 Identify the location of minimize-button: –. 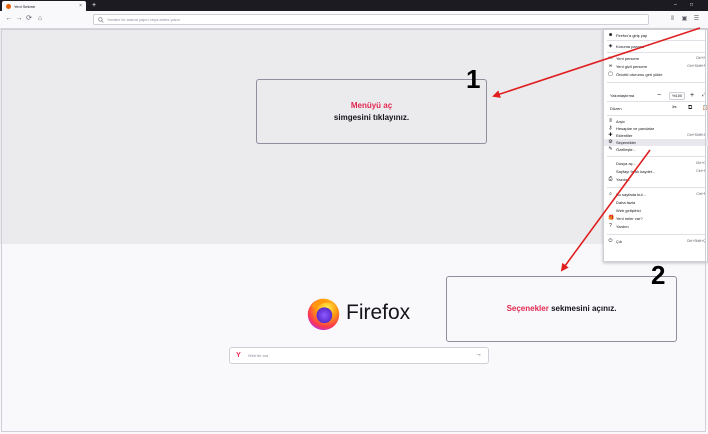
(675, 5).